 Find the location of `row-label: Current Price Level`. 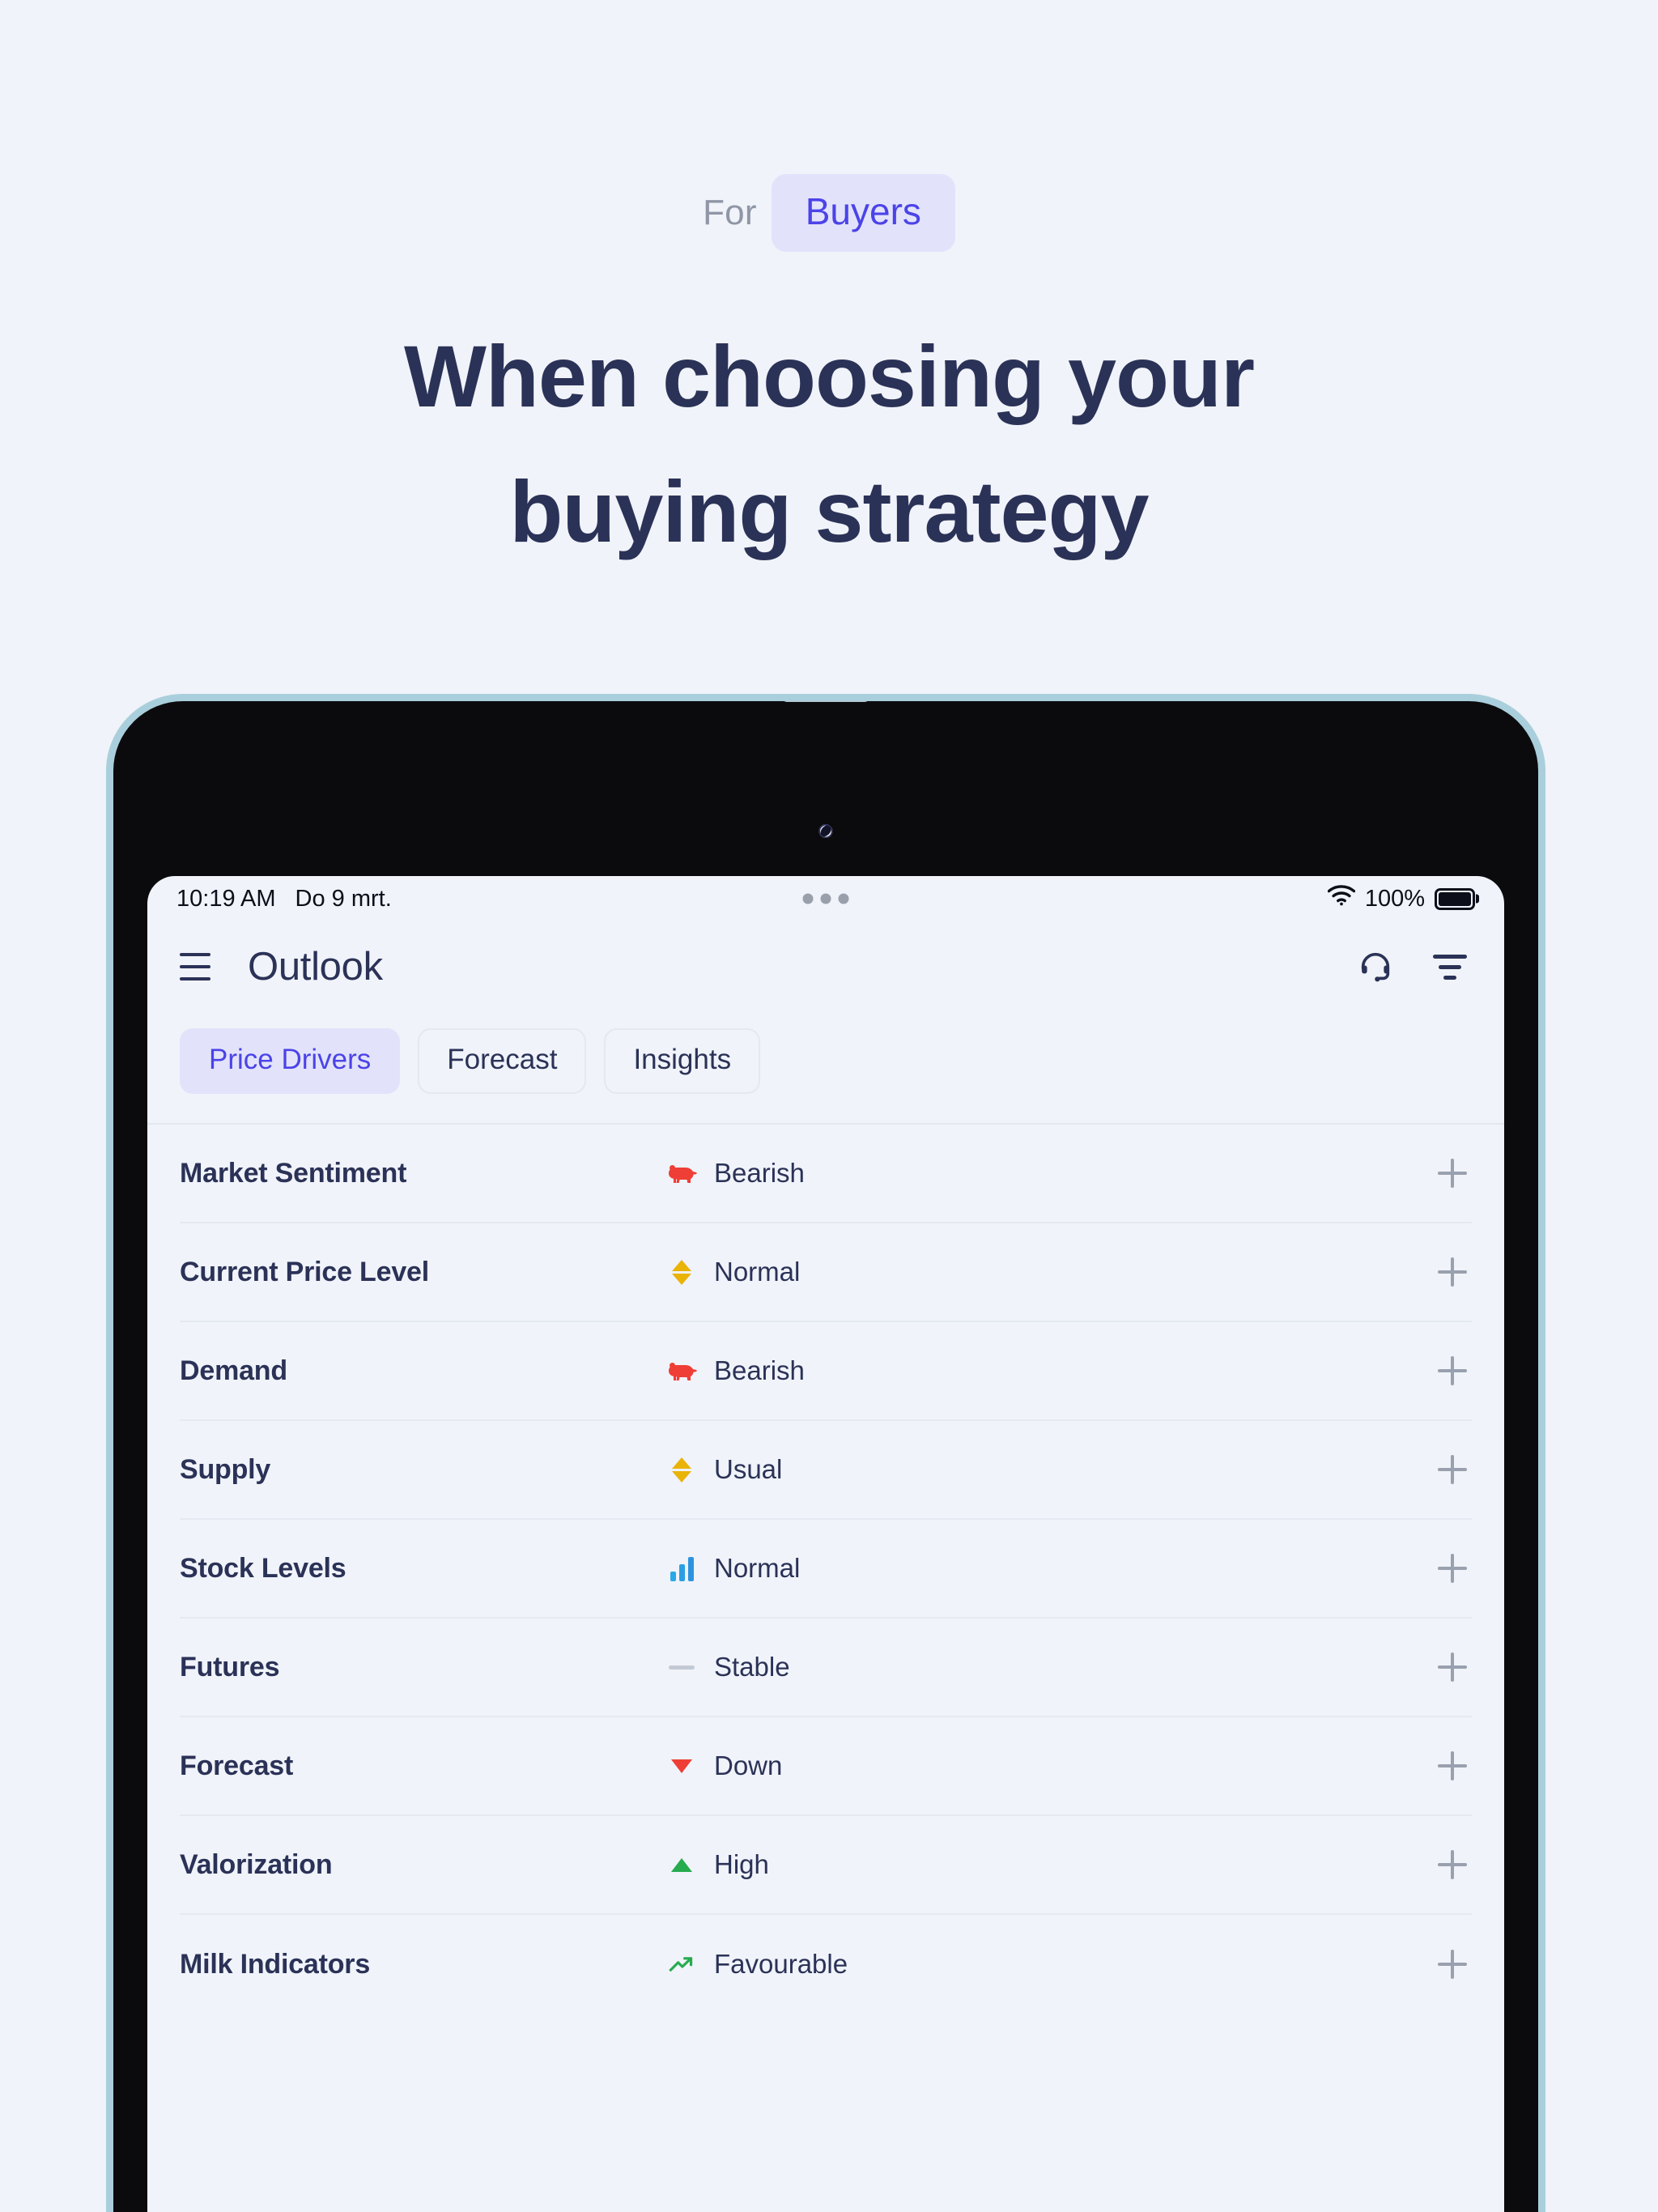

row-label: Current Price Level is located at coordinates (304, 1272).